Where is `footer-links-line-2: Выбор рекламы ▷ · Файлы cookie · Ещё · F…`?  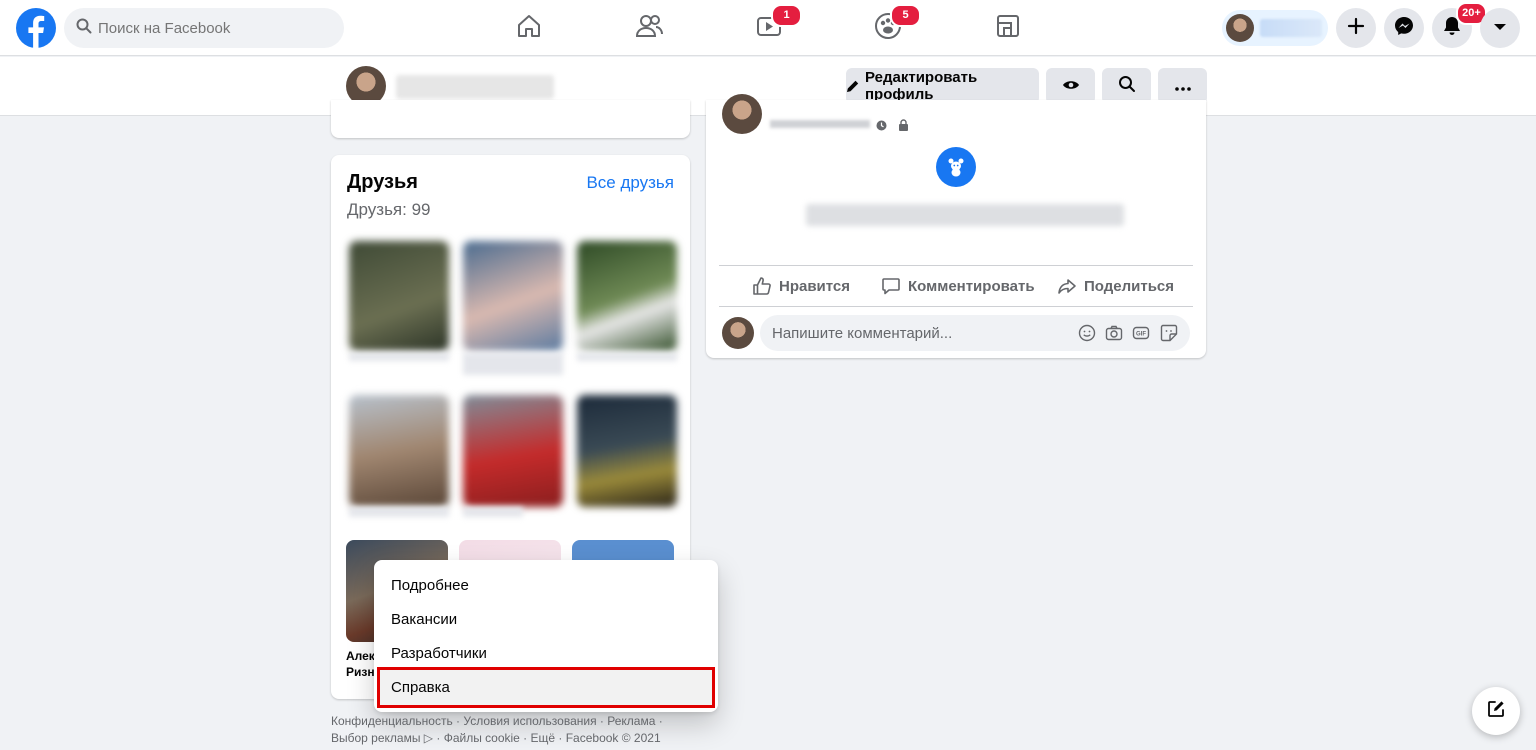 footer-links-line-2: Выбор рекламы ▷ · Файлы cookie · Ещё · F… is located at coordinates (511, 738).